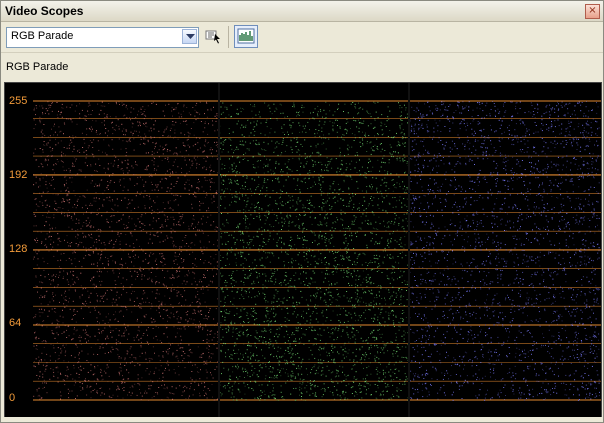  What do you see at coordinates (228, 37) in the screenshot?
I see `toolbar-separator` at bounding box center [228, 37].